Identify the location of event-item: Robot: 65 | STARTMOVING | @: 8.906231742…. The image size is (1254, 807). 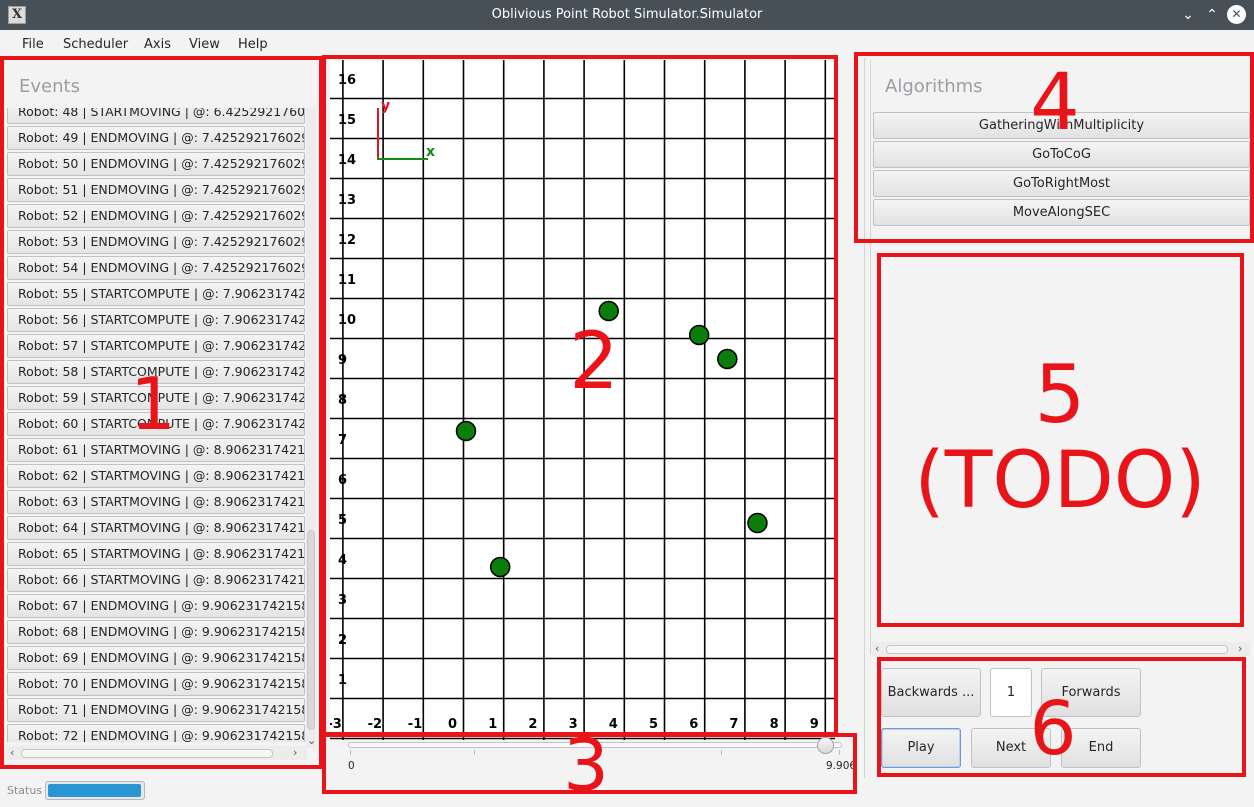
(156, 554).